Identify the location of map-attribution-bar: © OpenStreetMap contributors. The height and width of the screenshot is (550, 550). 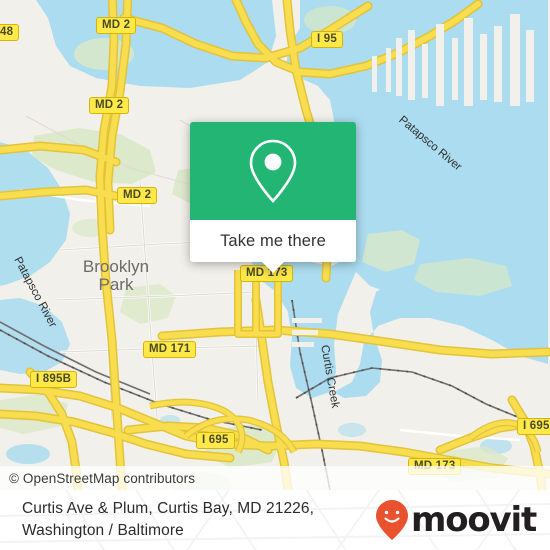
(275, 478).